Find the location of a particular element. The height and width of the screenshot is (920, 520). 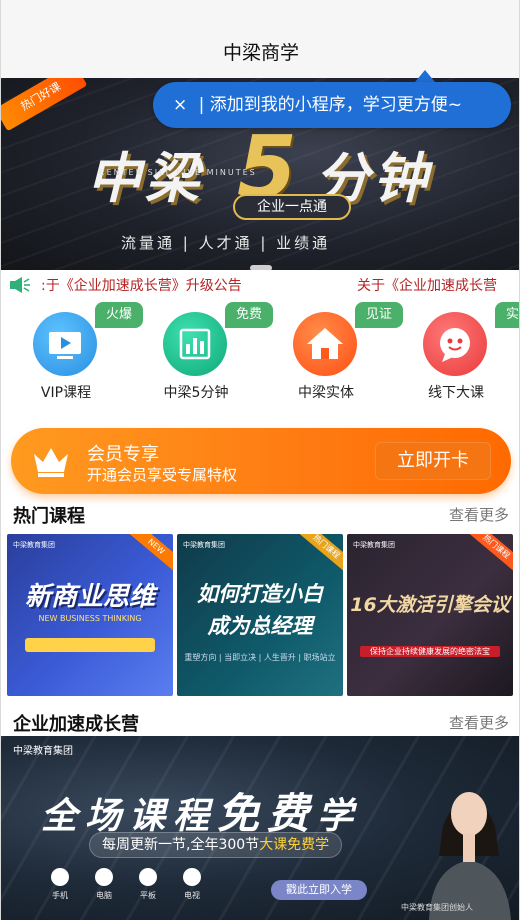

section-title: 企业加速成长营 is located at coordinates (76, 724).